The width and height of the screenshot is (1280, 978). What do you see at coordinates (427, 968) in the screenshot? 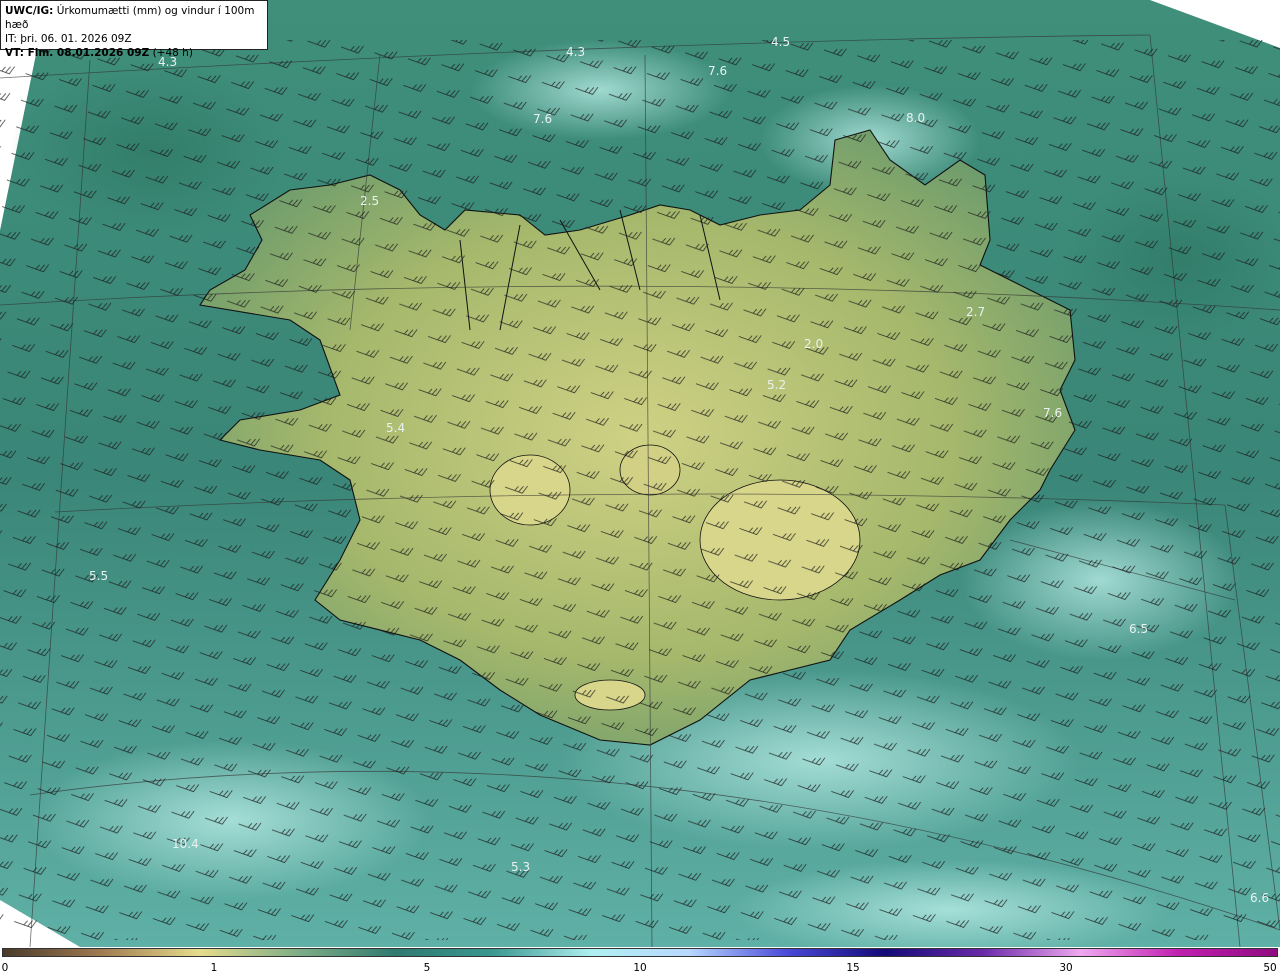
I see `colorbar-tick: 5` at bounding box center [427, 968].